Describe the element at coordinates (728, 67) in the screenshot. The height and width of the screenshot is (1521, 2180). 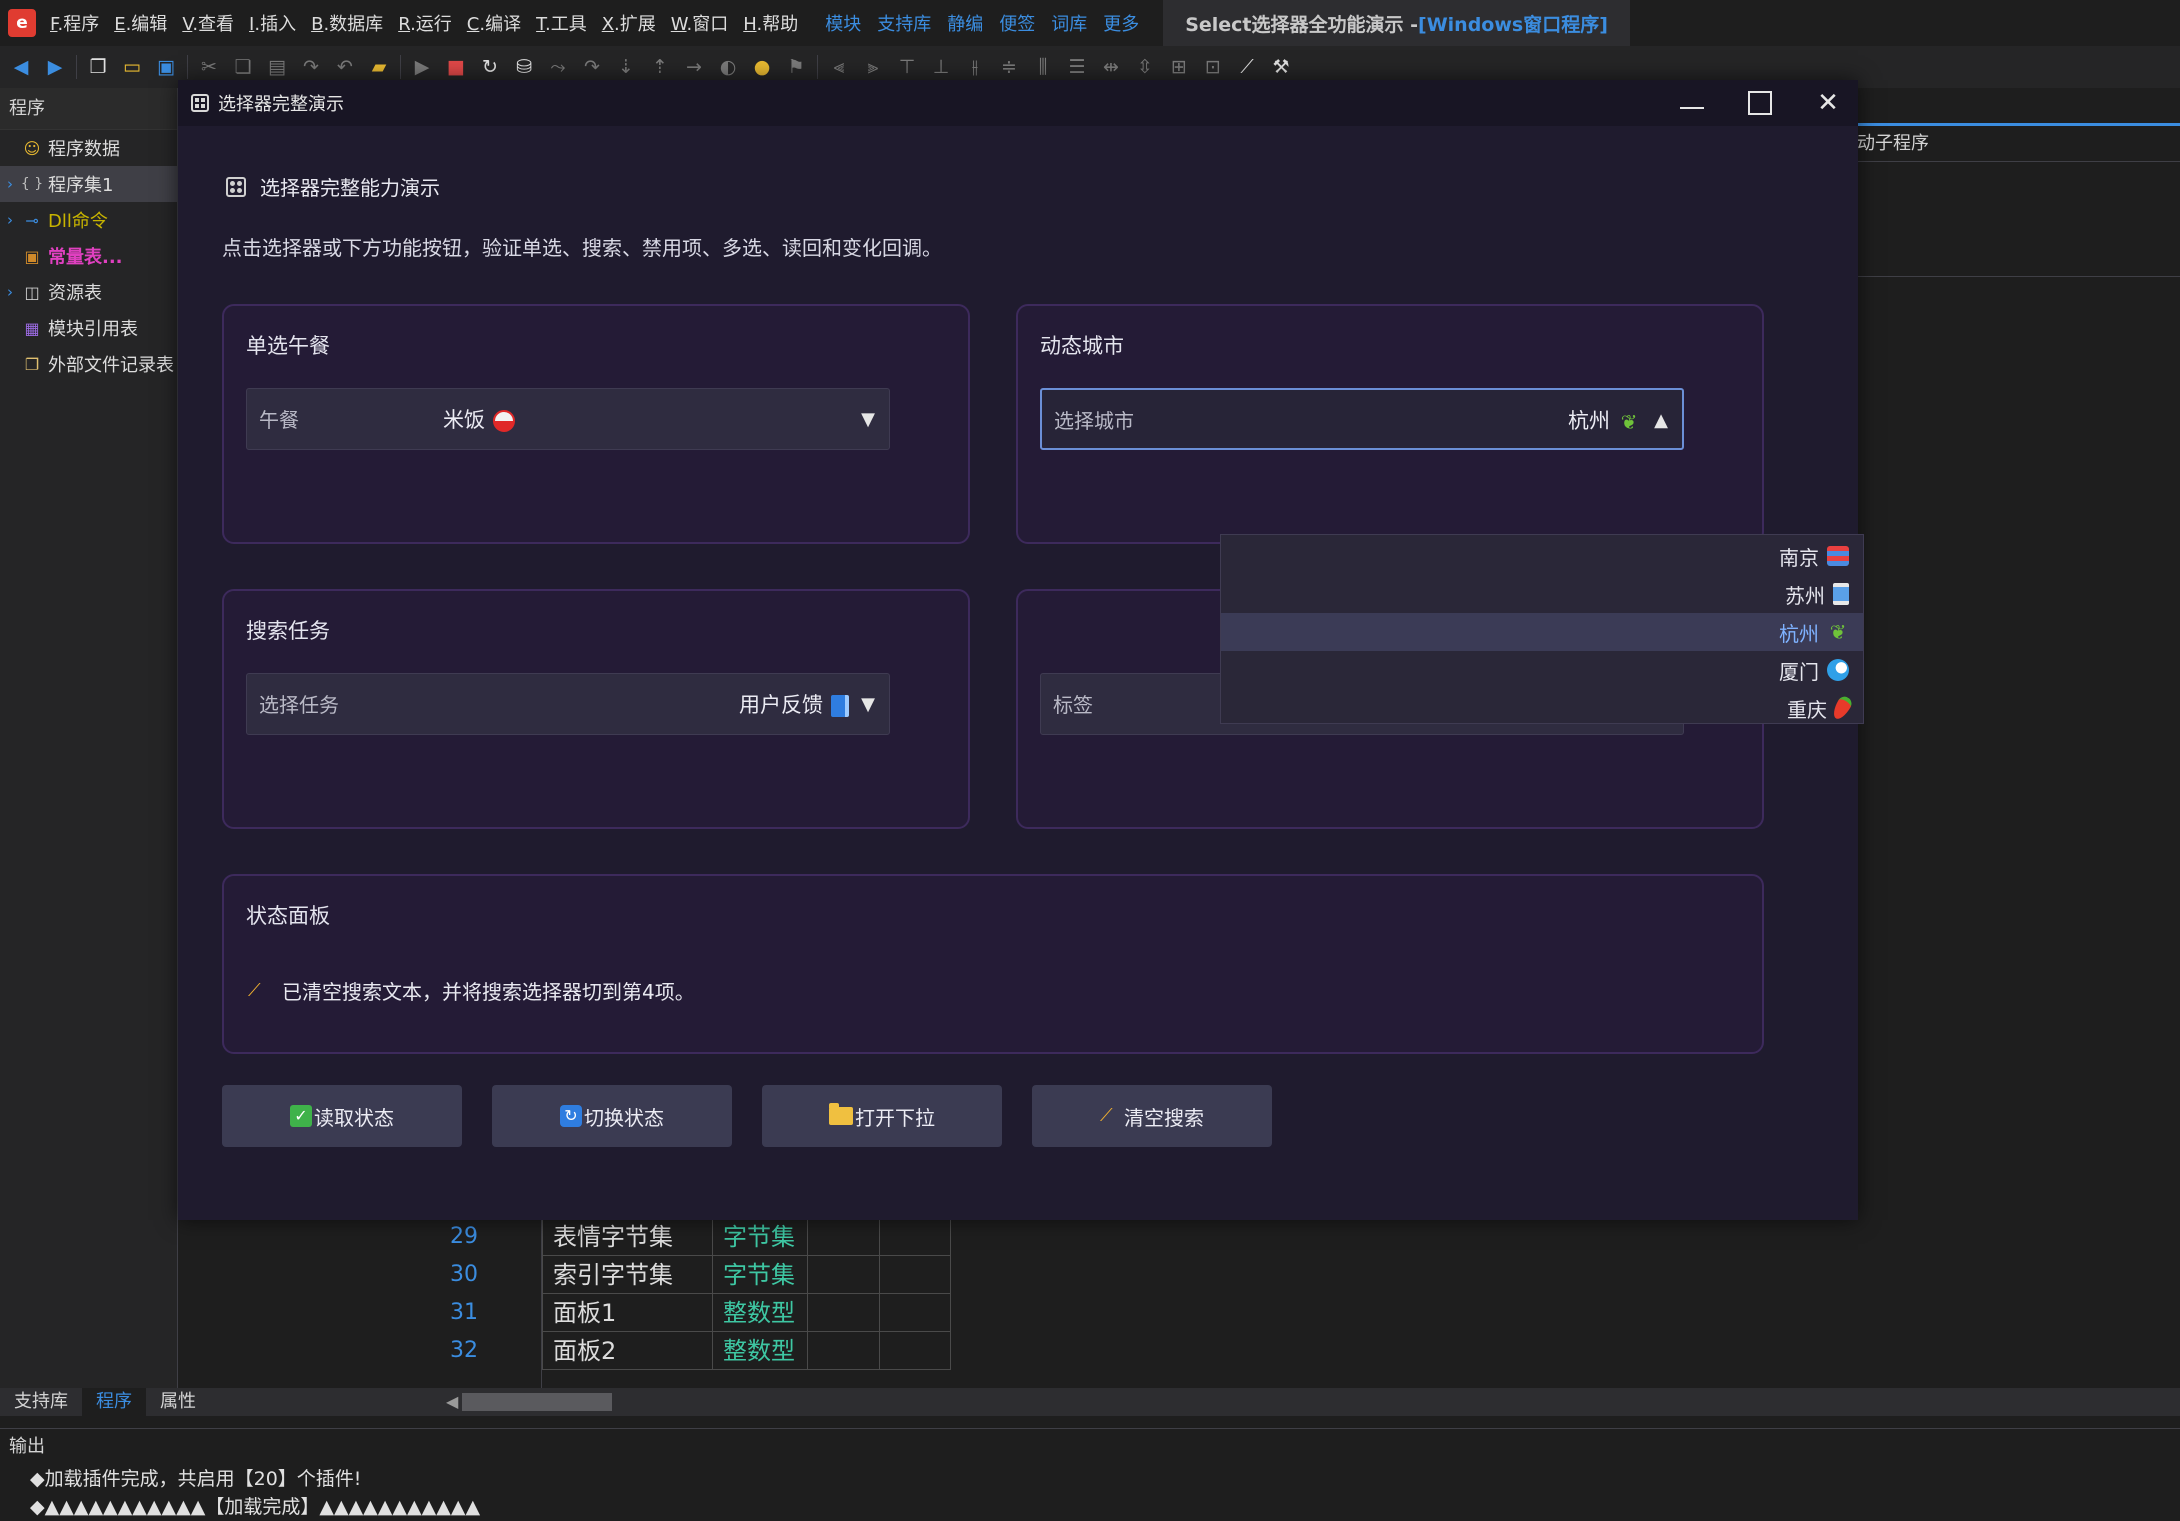
I see `breakpoint-icon: ◐` at that location.